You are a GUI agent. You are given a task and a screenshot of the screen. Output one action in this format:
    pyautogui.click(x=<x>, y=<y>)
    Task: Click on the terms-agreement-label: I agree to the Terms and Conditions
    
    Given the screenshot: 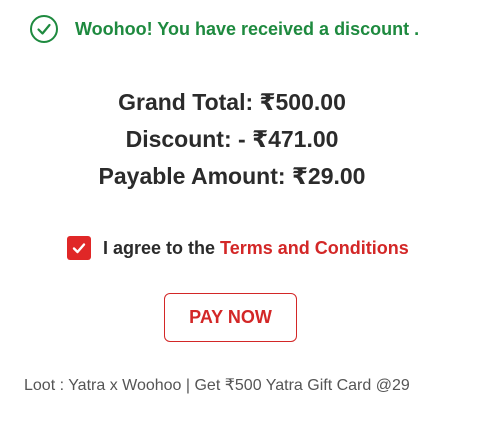 What is the action you would take?
    pyautogui.click(x=256, y=248)
    